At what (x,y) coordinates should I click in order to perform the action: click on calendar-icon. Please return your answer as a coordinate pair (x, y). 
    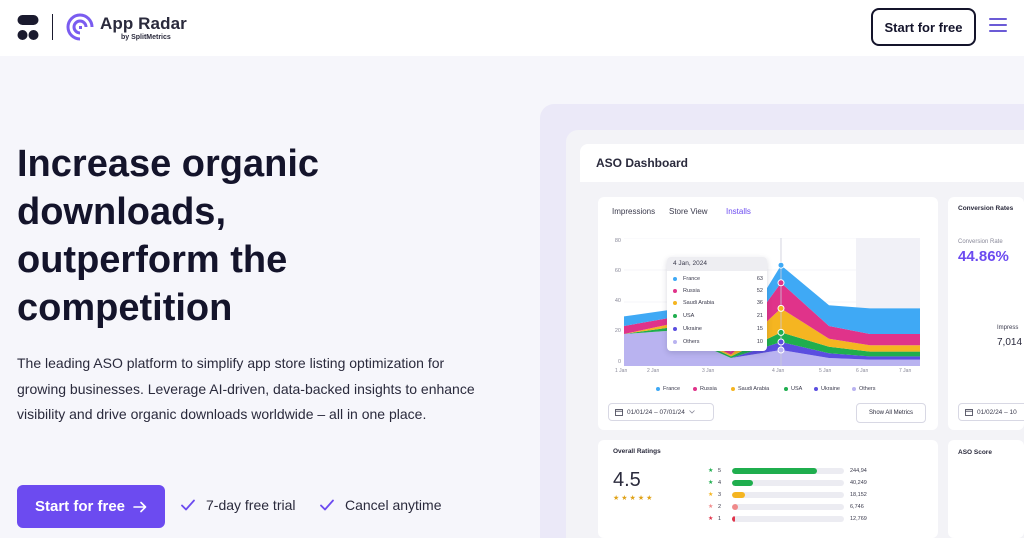
    Looking at the image, I should click on (969, 412).